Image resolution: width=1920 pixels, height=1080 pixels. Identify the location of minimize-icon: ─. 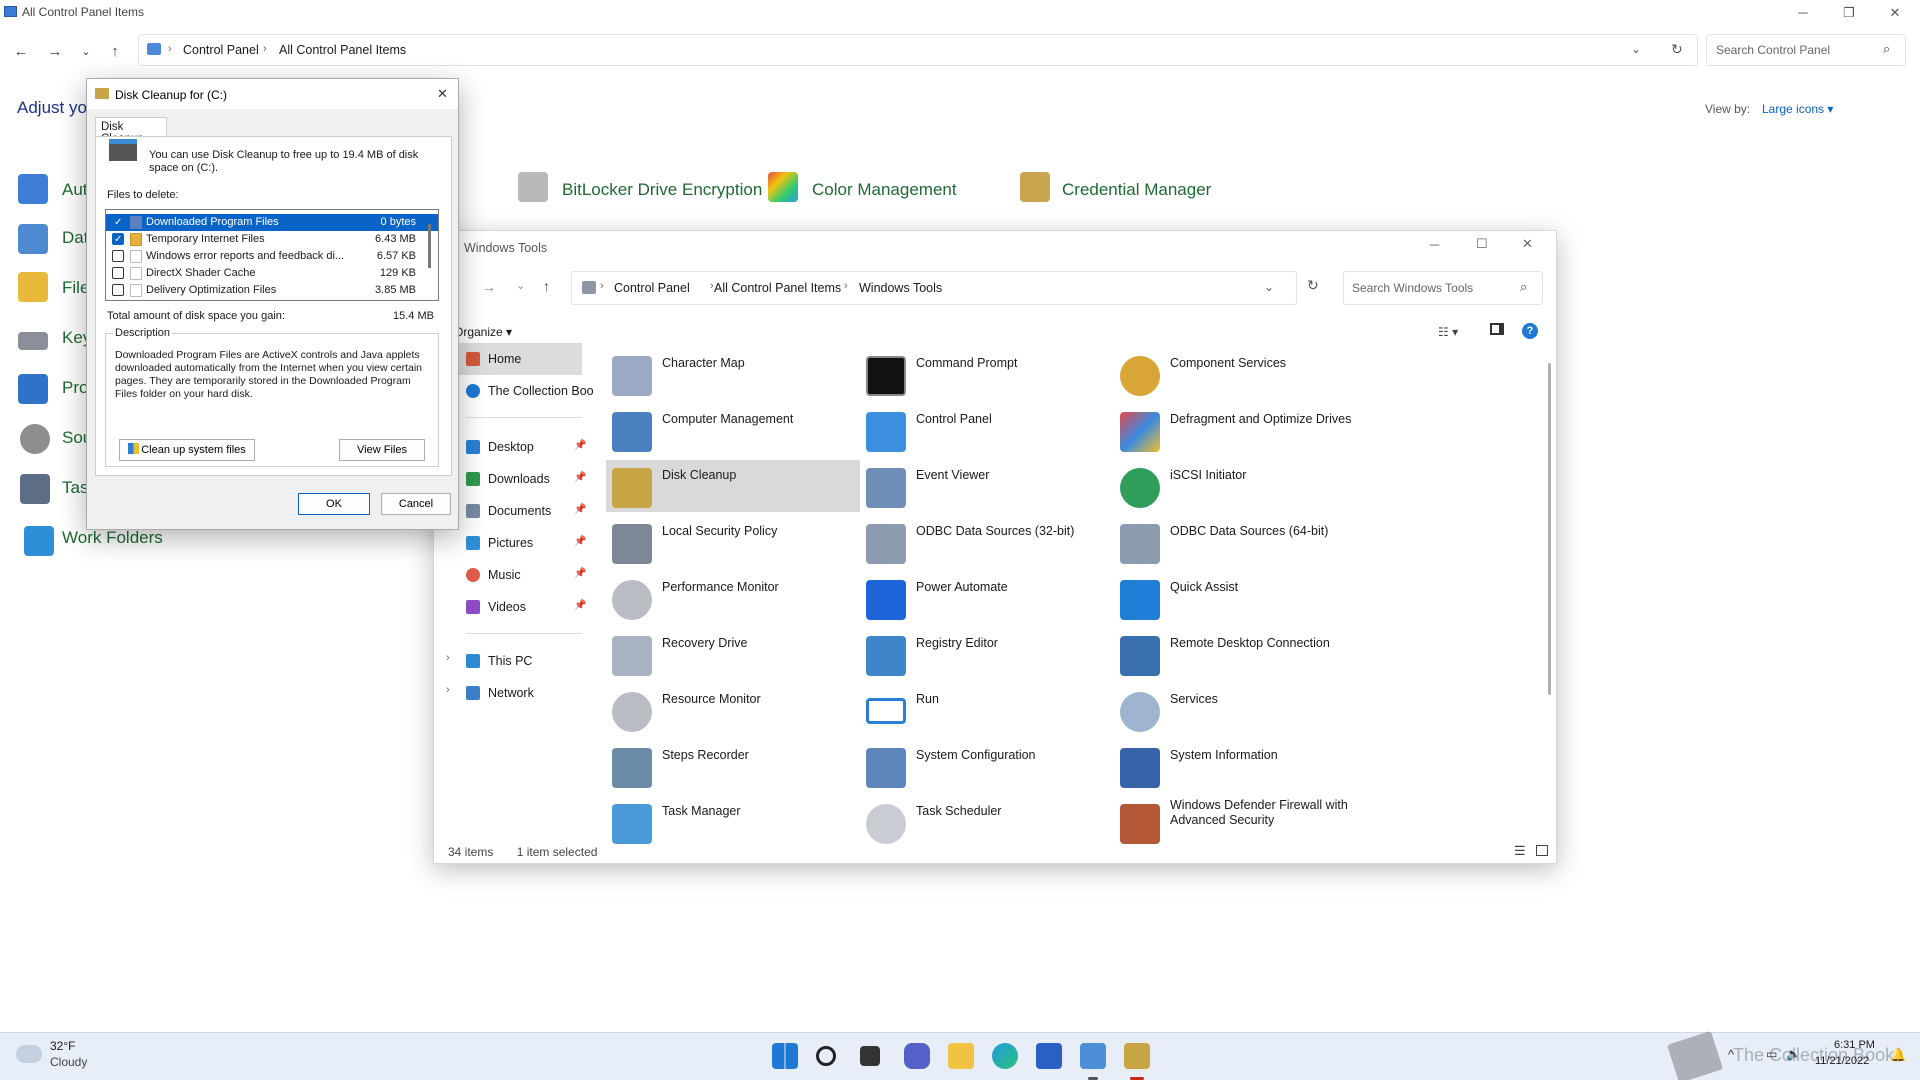
(1434, 244).